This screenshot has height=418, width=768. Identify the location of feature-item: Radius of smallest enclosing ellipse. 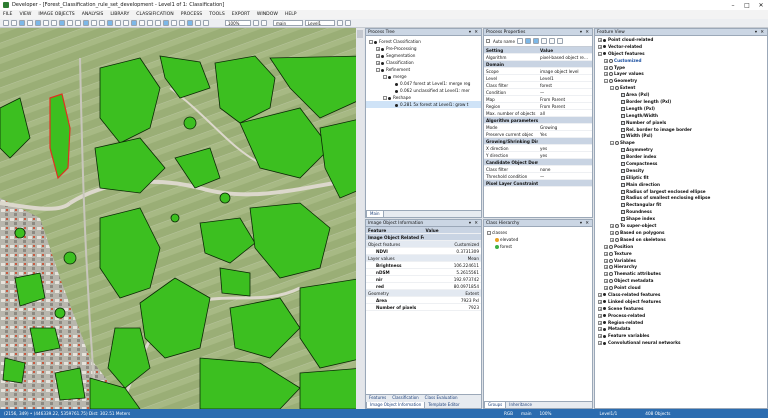
(681, 198).